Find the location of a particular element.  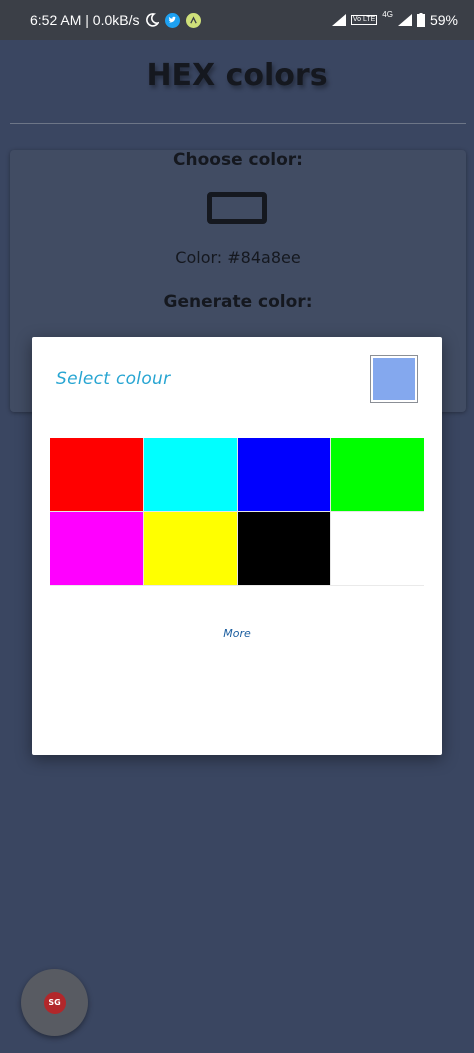

swatch-grid is located at coordinates (237, 512).